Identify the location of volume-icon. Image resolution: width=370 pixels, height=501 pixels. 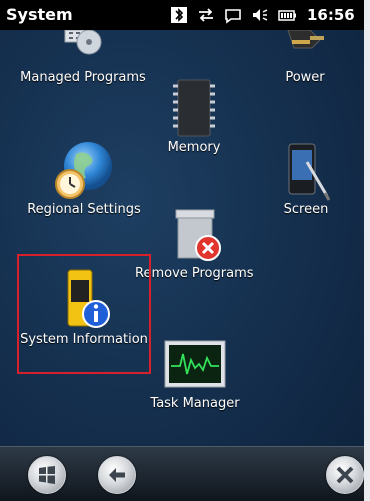
(260, 15).